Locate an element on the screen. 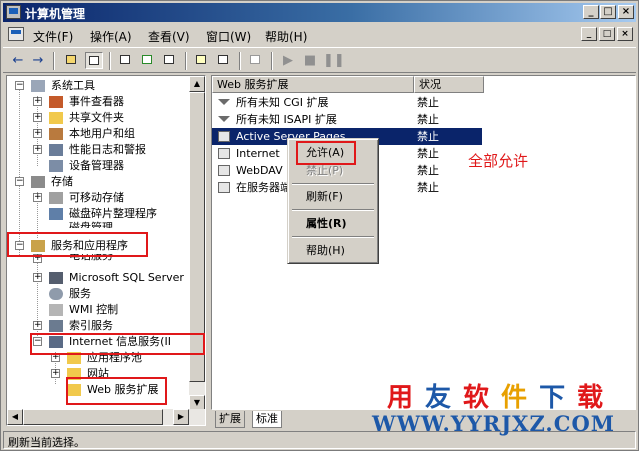  menu-refresh: 刷新(F) is located at coordinates (333, 197).